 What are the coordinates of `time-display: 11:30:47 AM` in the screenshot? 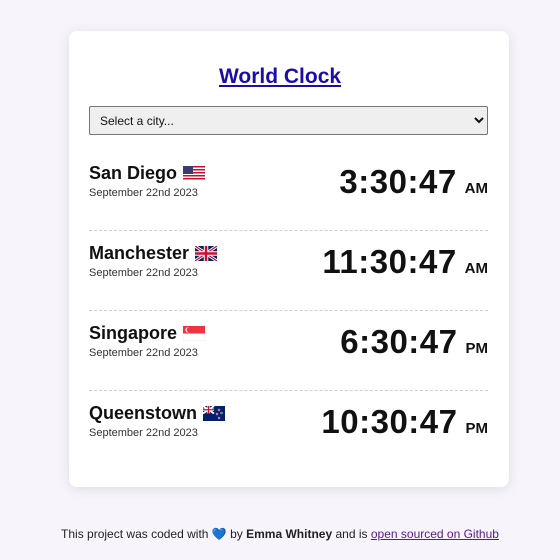 It's located at (405, 262).